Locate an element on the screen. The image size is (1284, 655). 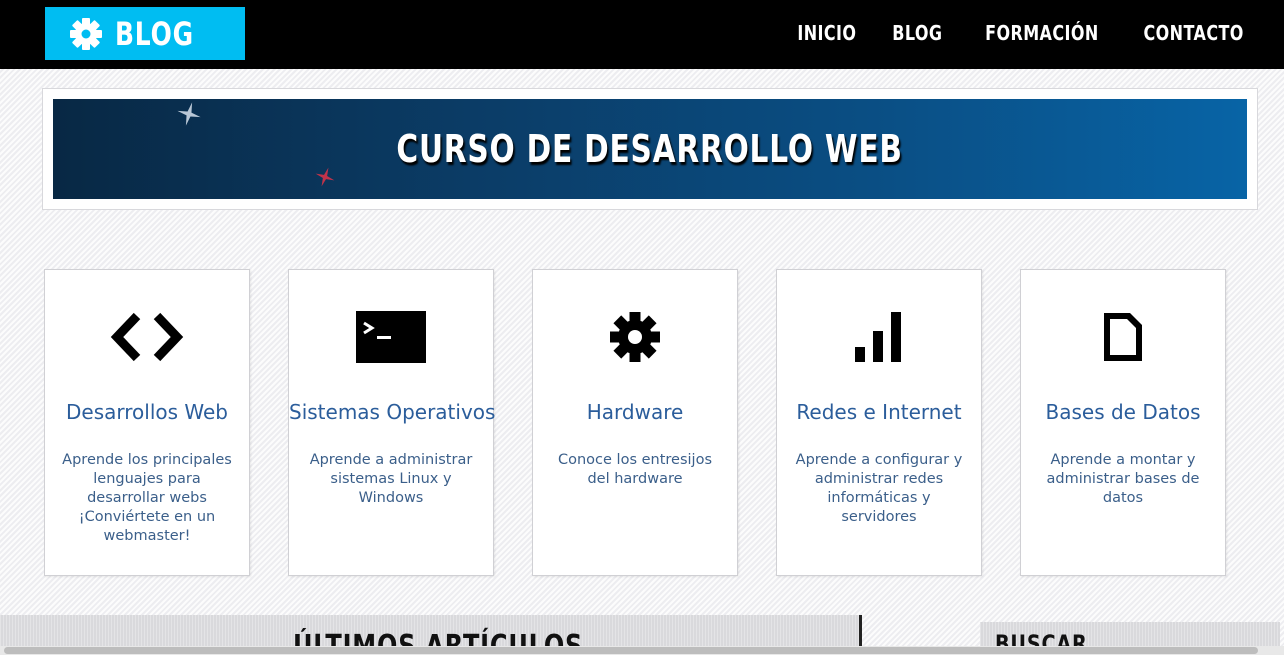
nav-item-formacion: FORMACIÓN is located at coordinates (1041, 33).